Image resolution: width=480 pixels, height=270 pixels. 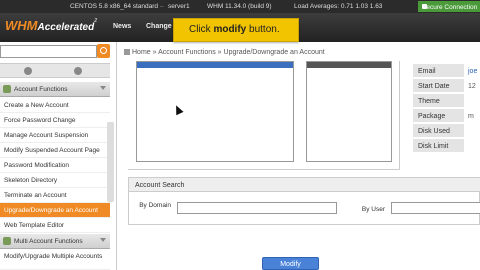 What do you see at coordinates (55, 180) in the screenshot?
I see `sidebar-item-skeleton-directory: Skeleton Directory` at bounding box center [55, 180].